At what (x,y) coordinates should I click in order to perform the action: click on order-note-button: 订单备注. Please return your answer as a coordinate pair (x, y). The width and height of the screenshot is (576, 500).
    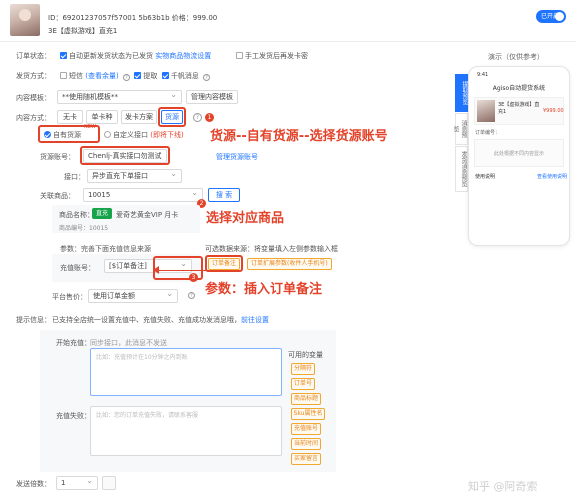
    Looking at the image, I should click on (224, 264).